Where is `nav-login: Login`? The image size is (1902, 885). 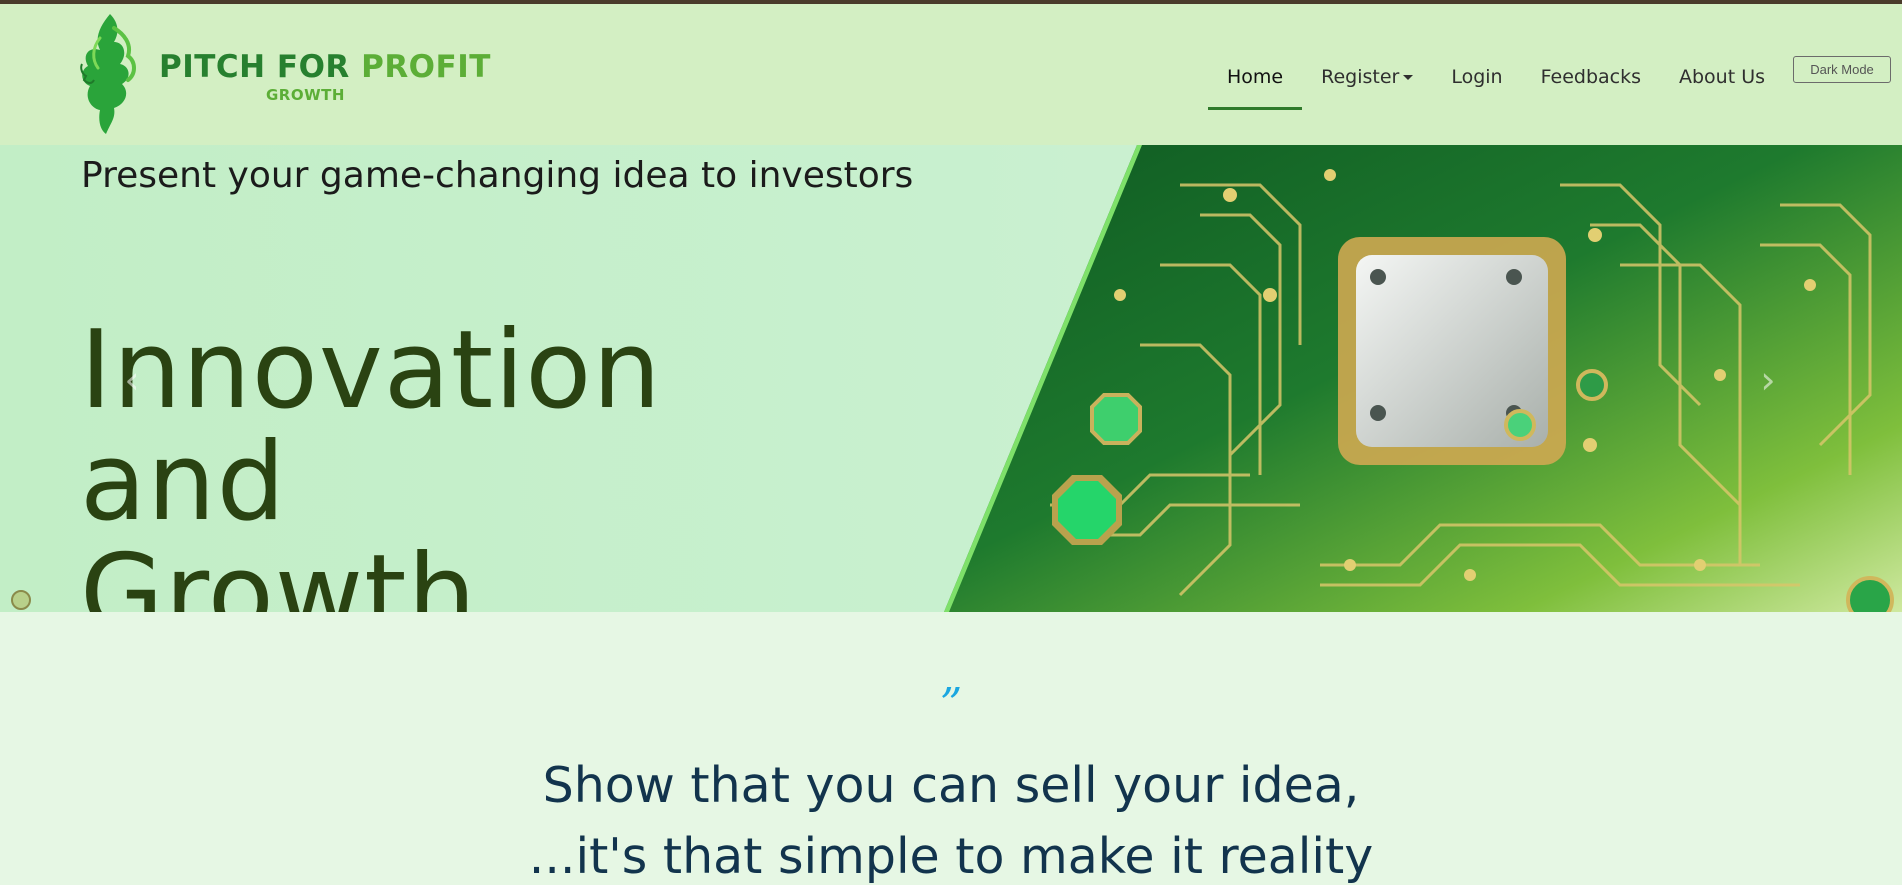 nav-login: Login is located at coordinates (1476, 79).